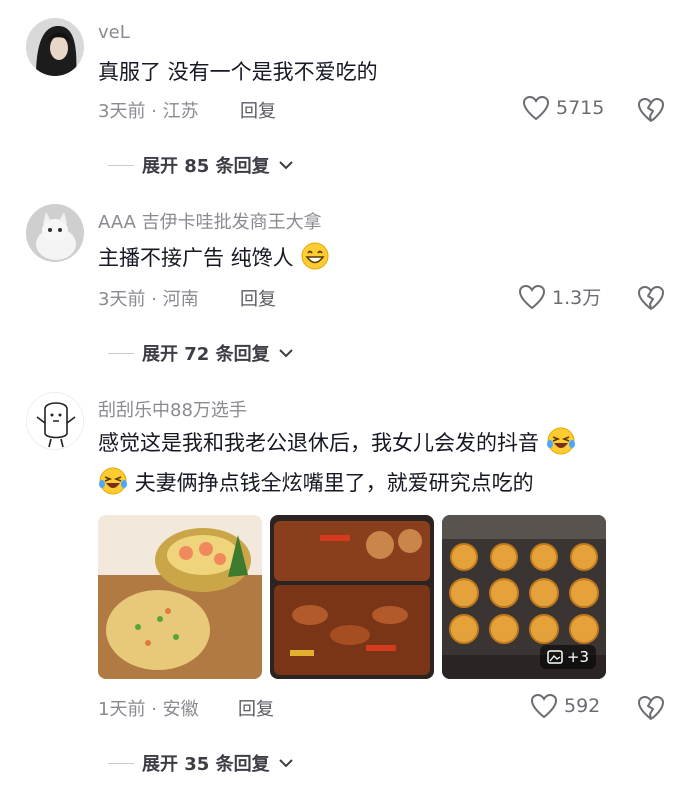 Image resolution: width=690 pixels, height=793 pixels. I want to click on comment-text-2: 夫妻俩挣点钱全炫嘴里了，就爱研究点吃的, so click(316, 483).